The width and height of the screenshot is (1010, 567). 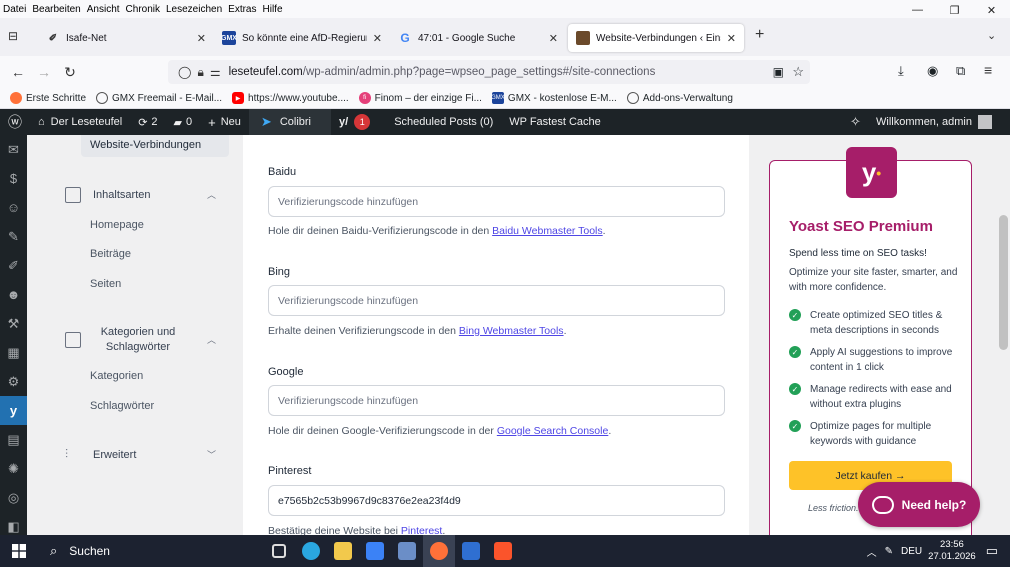 I want to click on nav-item-website-verbindungen: Website-Verbindungen, so click(x=155, y=146).